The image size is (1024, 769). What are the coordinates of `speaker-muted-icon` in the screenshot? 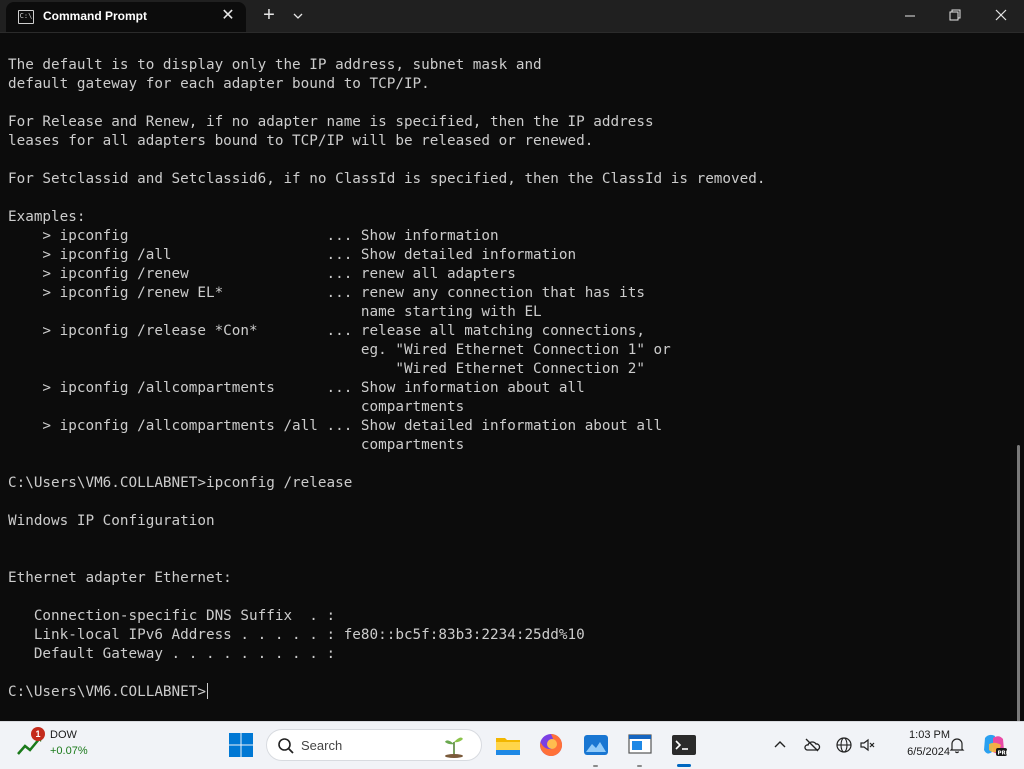 It's located at (867, 745).